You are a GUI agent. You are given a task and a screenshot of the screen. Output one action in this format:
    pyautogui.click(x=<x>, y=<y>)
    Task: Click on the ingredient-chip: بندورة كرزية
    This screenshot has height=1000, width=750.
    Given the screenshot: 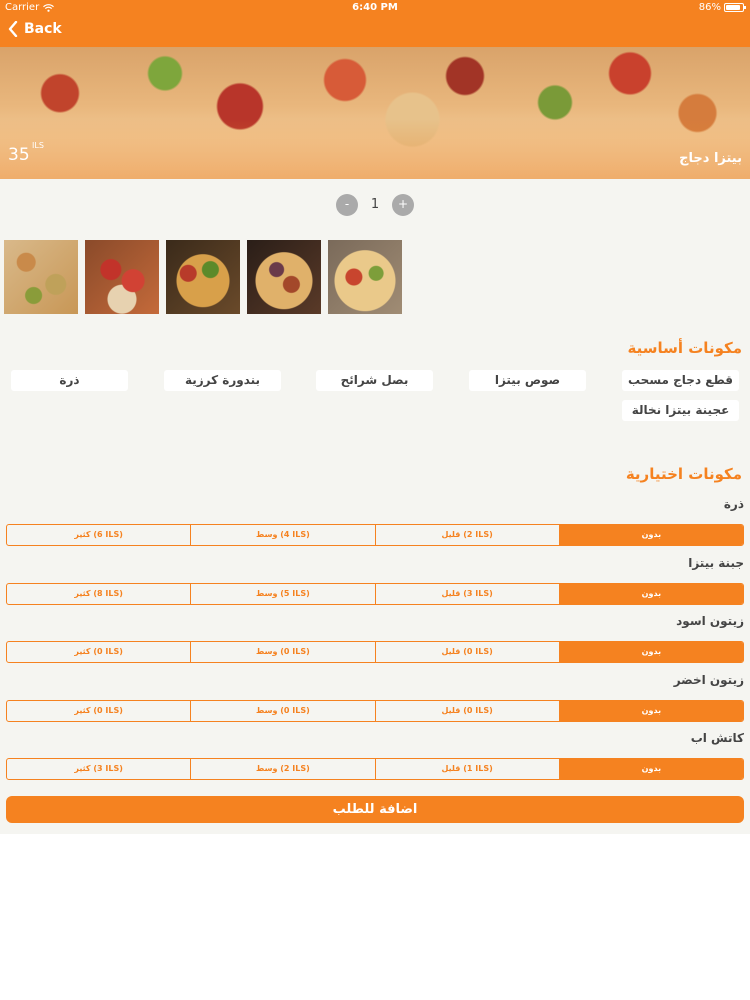 What is the action you would take?
    pyautogui.click(x=222, y=380)
    